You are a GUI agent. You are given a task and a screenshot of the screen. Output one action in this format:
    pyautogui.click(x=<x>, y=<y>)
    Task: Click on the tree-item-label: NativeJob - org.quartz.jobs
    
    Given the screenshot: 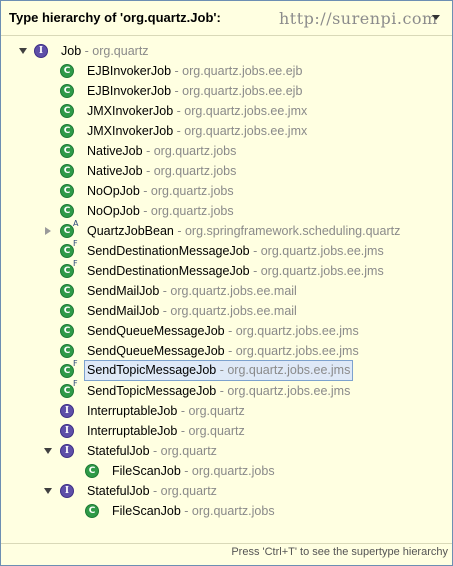 What is the action you would take?
    pyautogui.click(x=161, y=171)
    